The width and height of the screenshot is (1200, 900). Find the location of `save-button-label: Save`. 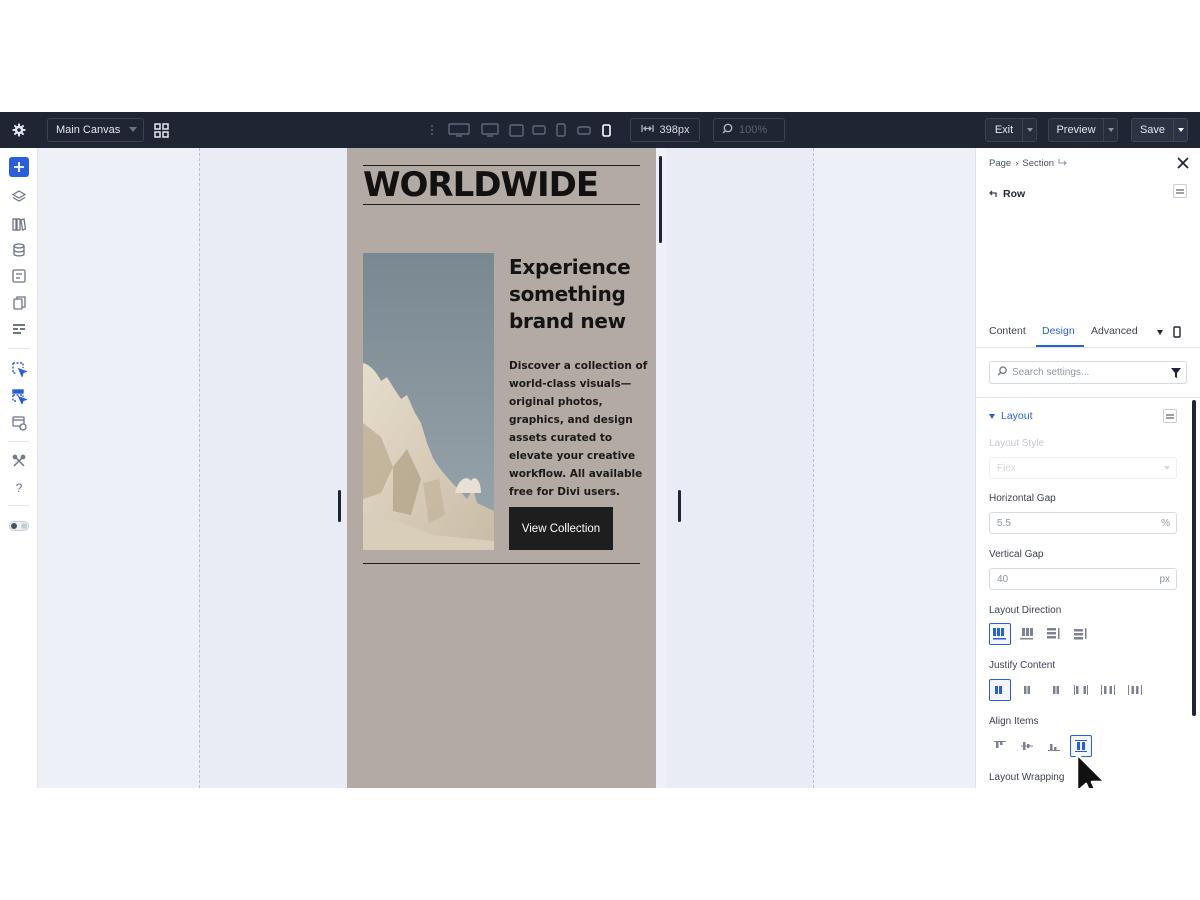

save-button-label: Save is located at coordinates (1152, 130).